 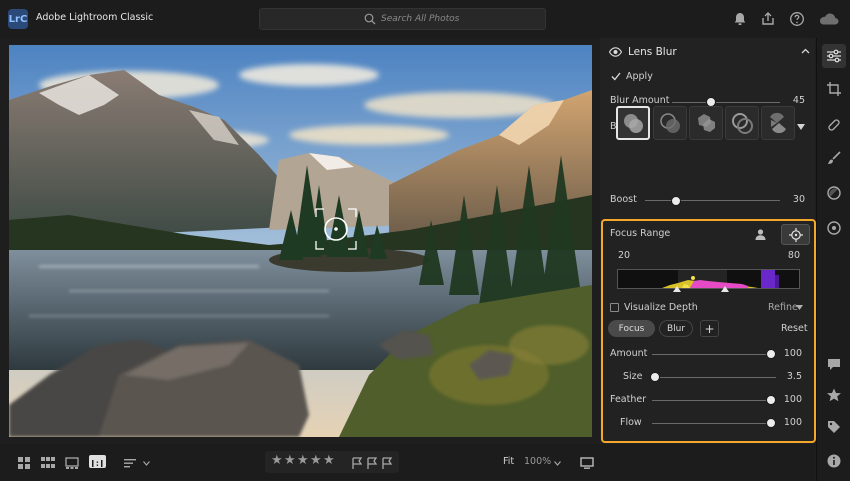 I want to click on bokeh-ring-icon, so click(x=742, y=123).